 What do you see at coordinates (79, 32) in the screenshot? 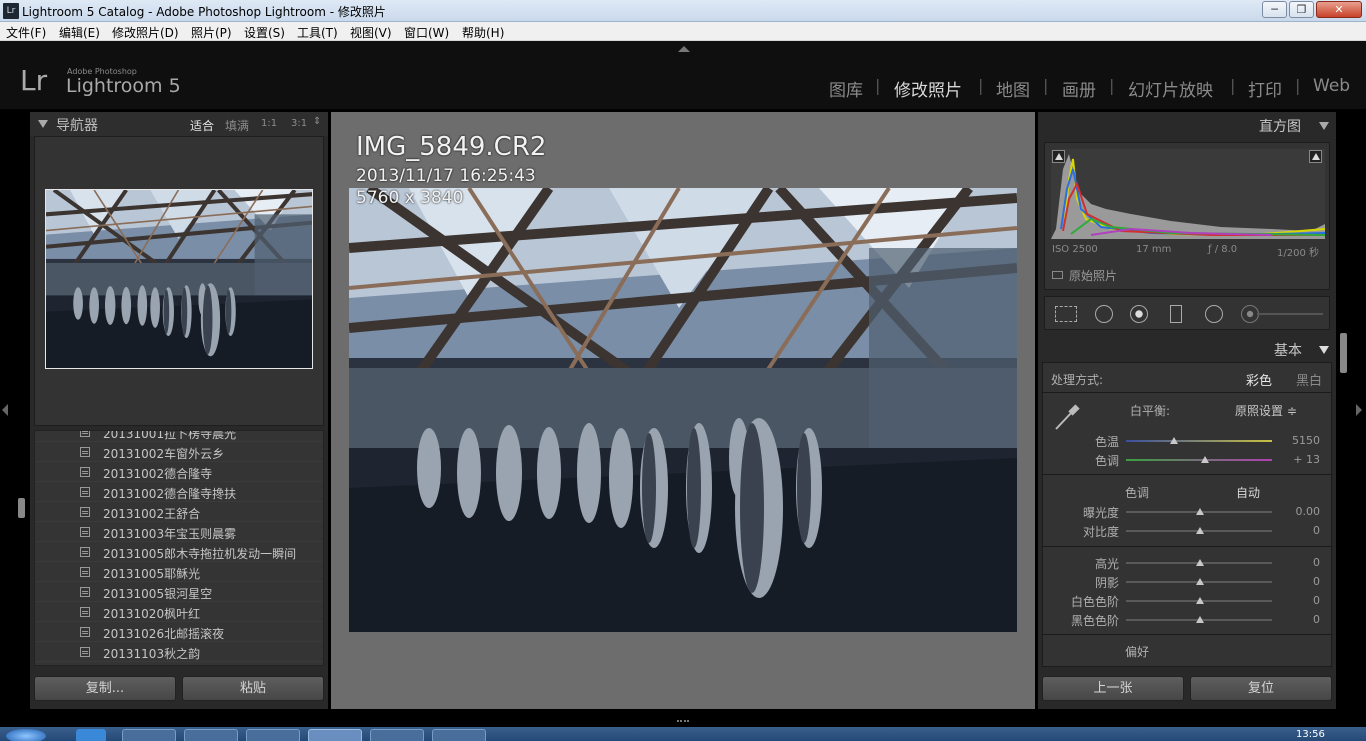
I see `menu-edit: 编辑(E)` at bounding box center [79, 32].